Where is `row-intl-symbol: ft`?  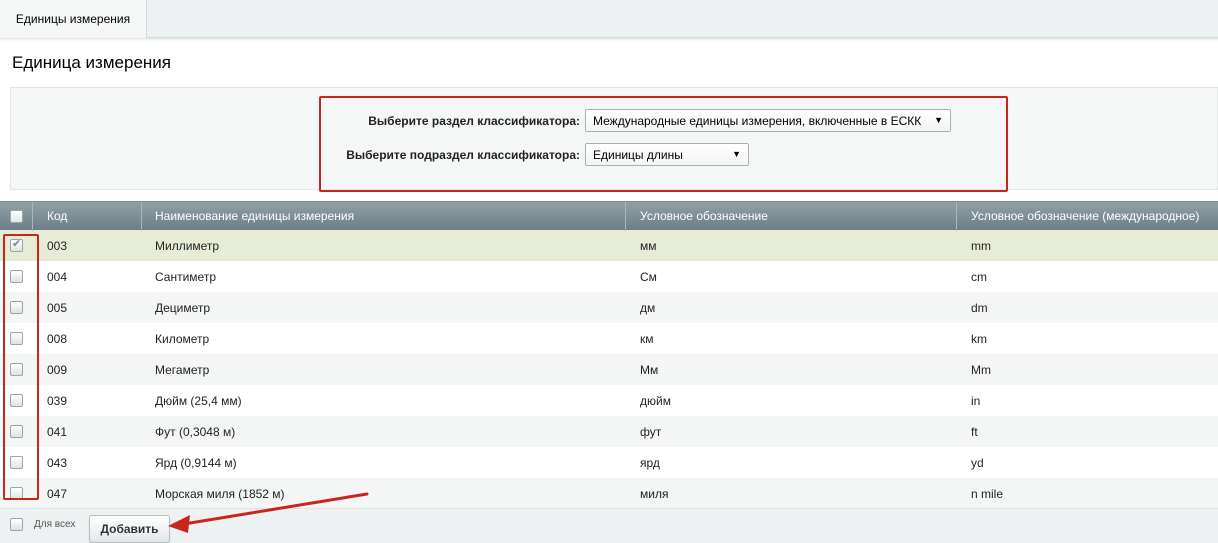 row-intl-symbol: ft is located at coordinates (974, 431).